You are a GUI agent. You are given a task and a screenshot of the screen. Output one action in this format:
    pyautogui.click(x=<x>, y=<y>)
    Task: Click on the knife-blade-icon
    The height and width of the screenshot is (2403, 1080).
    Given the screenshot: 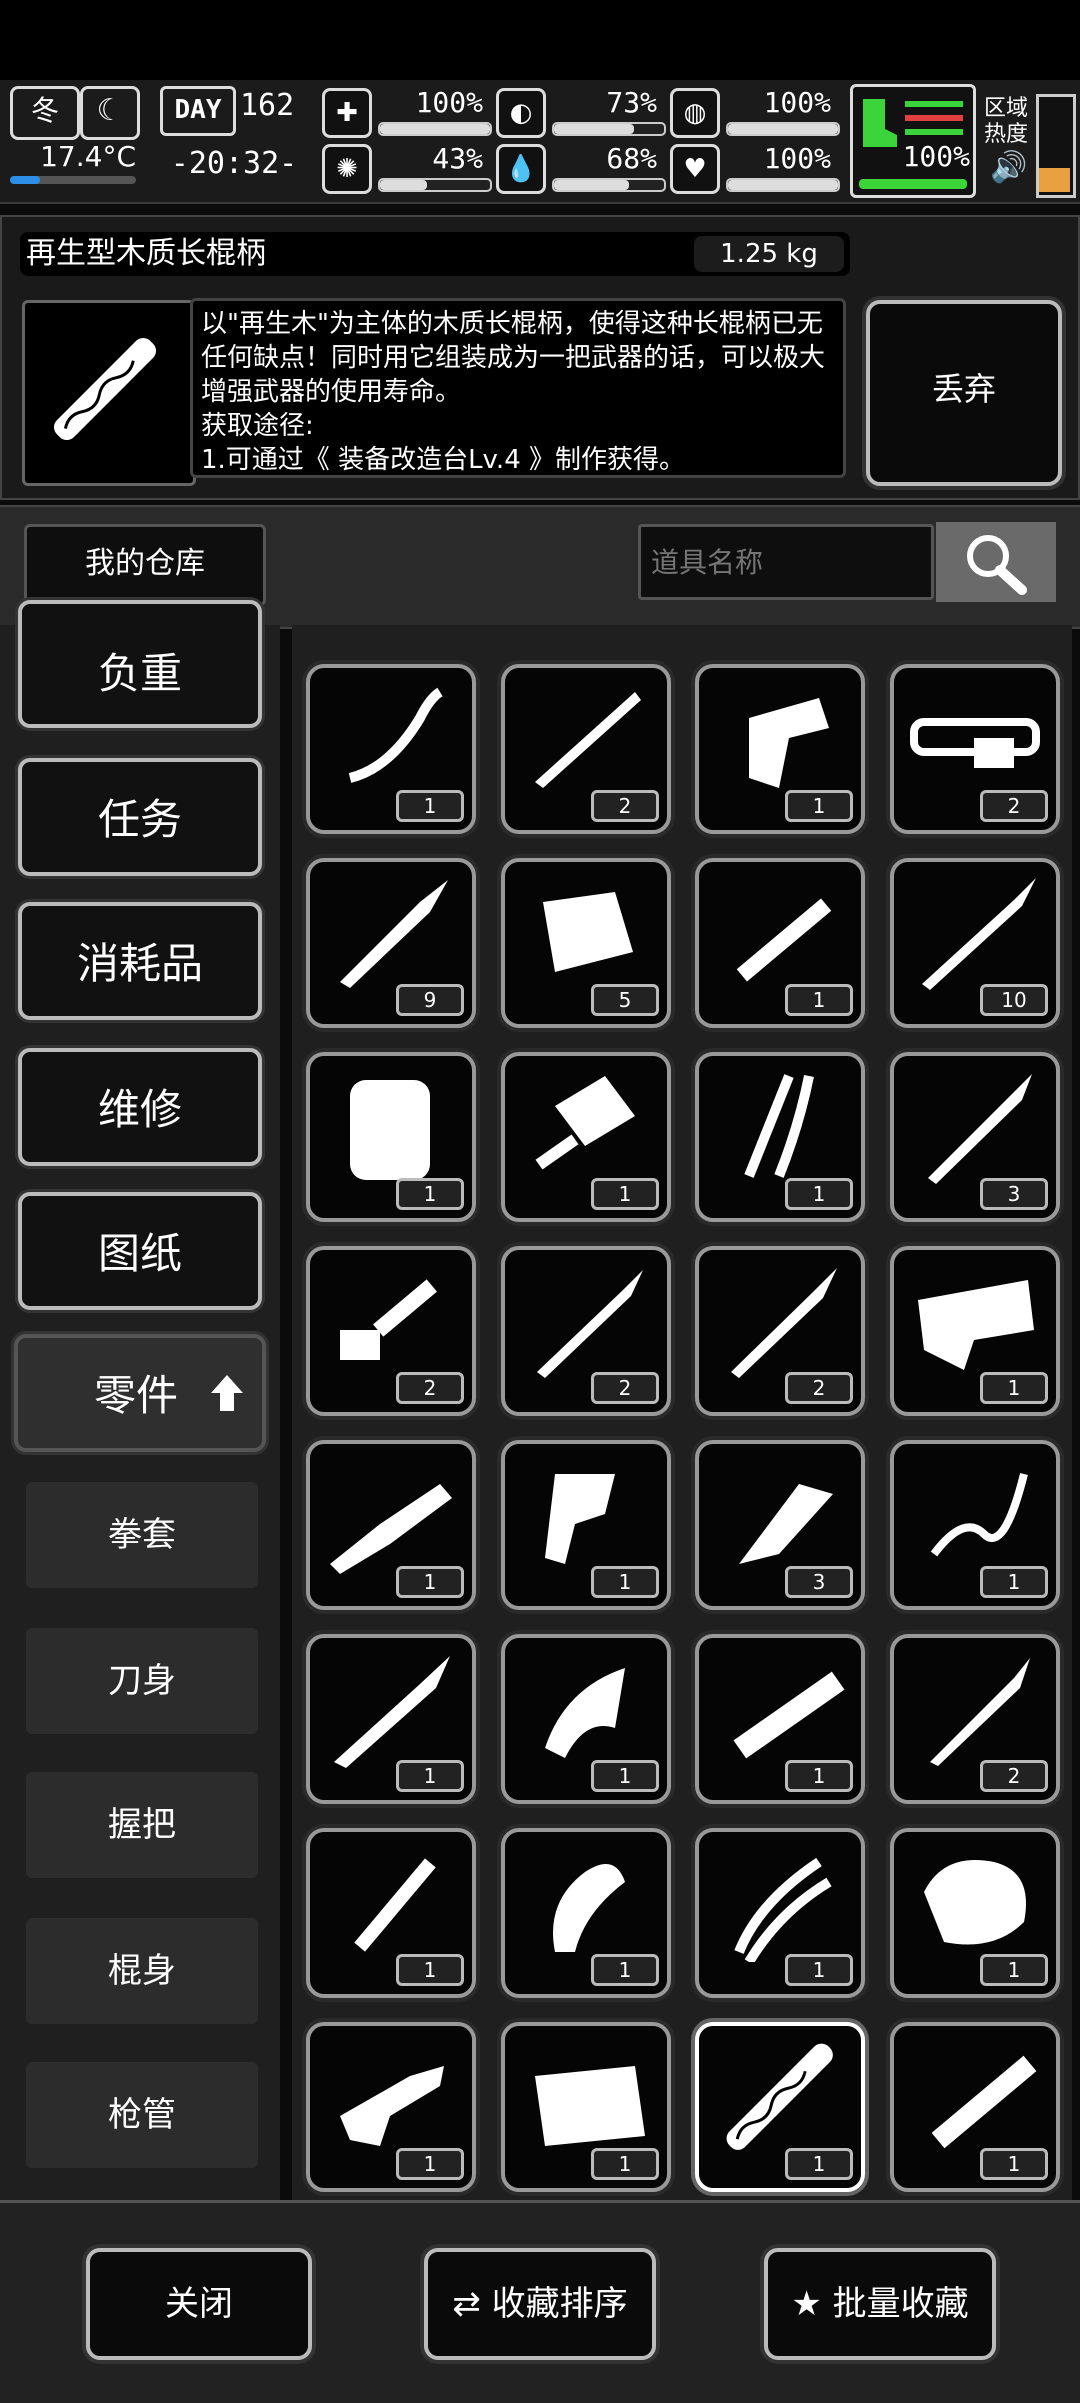 What is the action you would take?
    pyautogui.click(x=980, y=1129)
    